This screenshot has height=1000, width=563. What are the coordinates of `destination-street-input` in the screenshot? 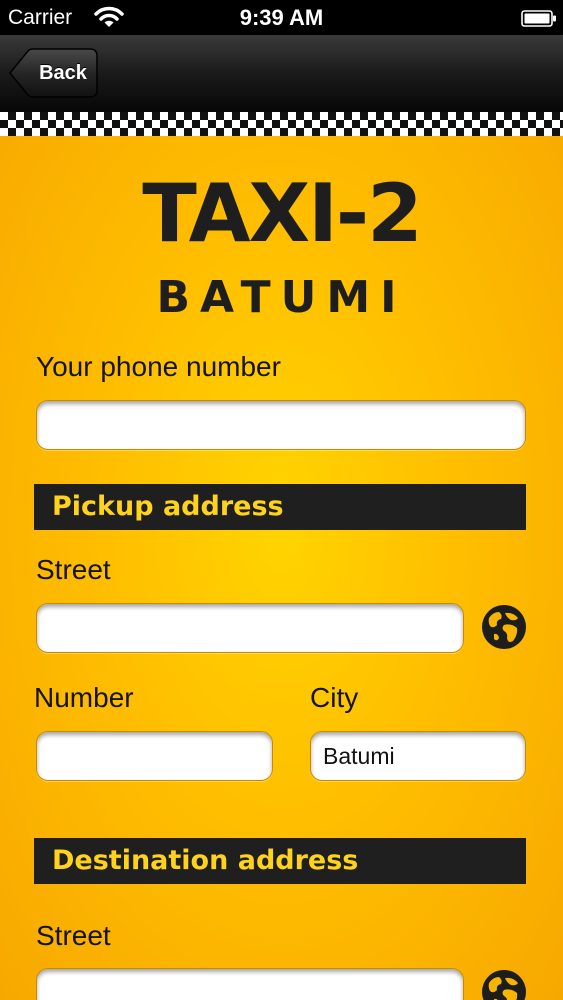 It's located at (250, 984).